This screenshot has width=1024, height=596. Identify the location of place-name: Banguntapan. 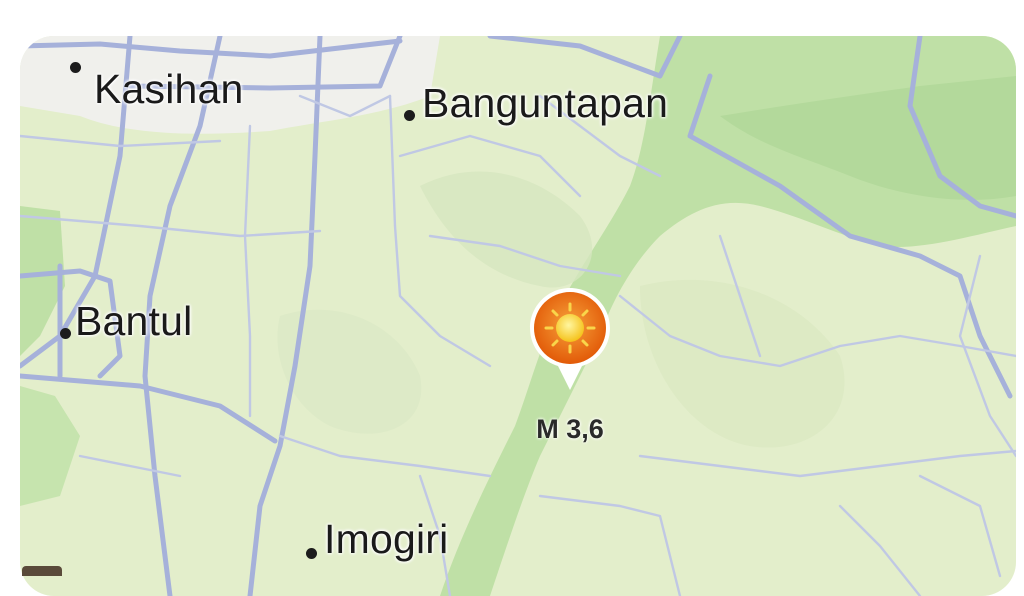
(545, 103).